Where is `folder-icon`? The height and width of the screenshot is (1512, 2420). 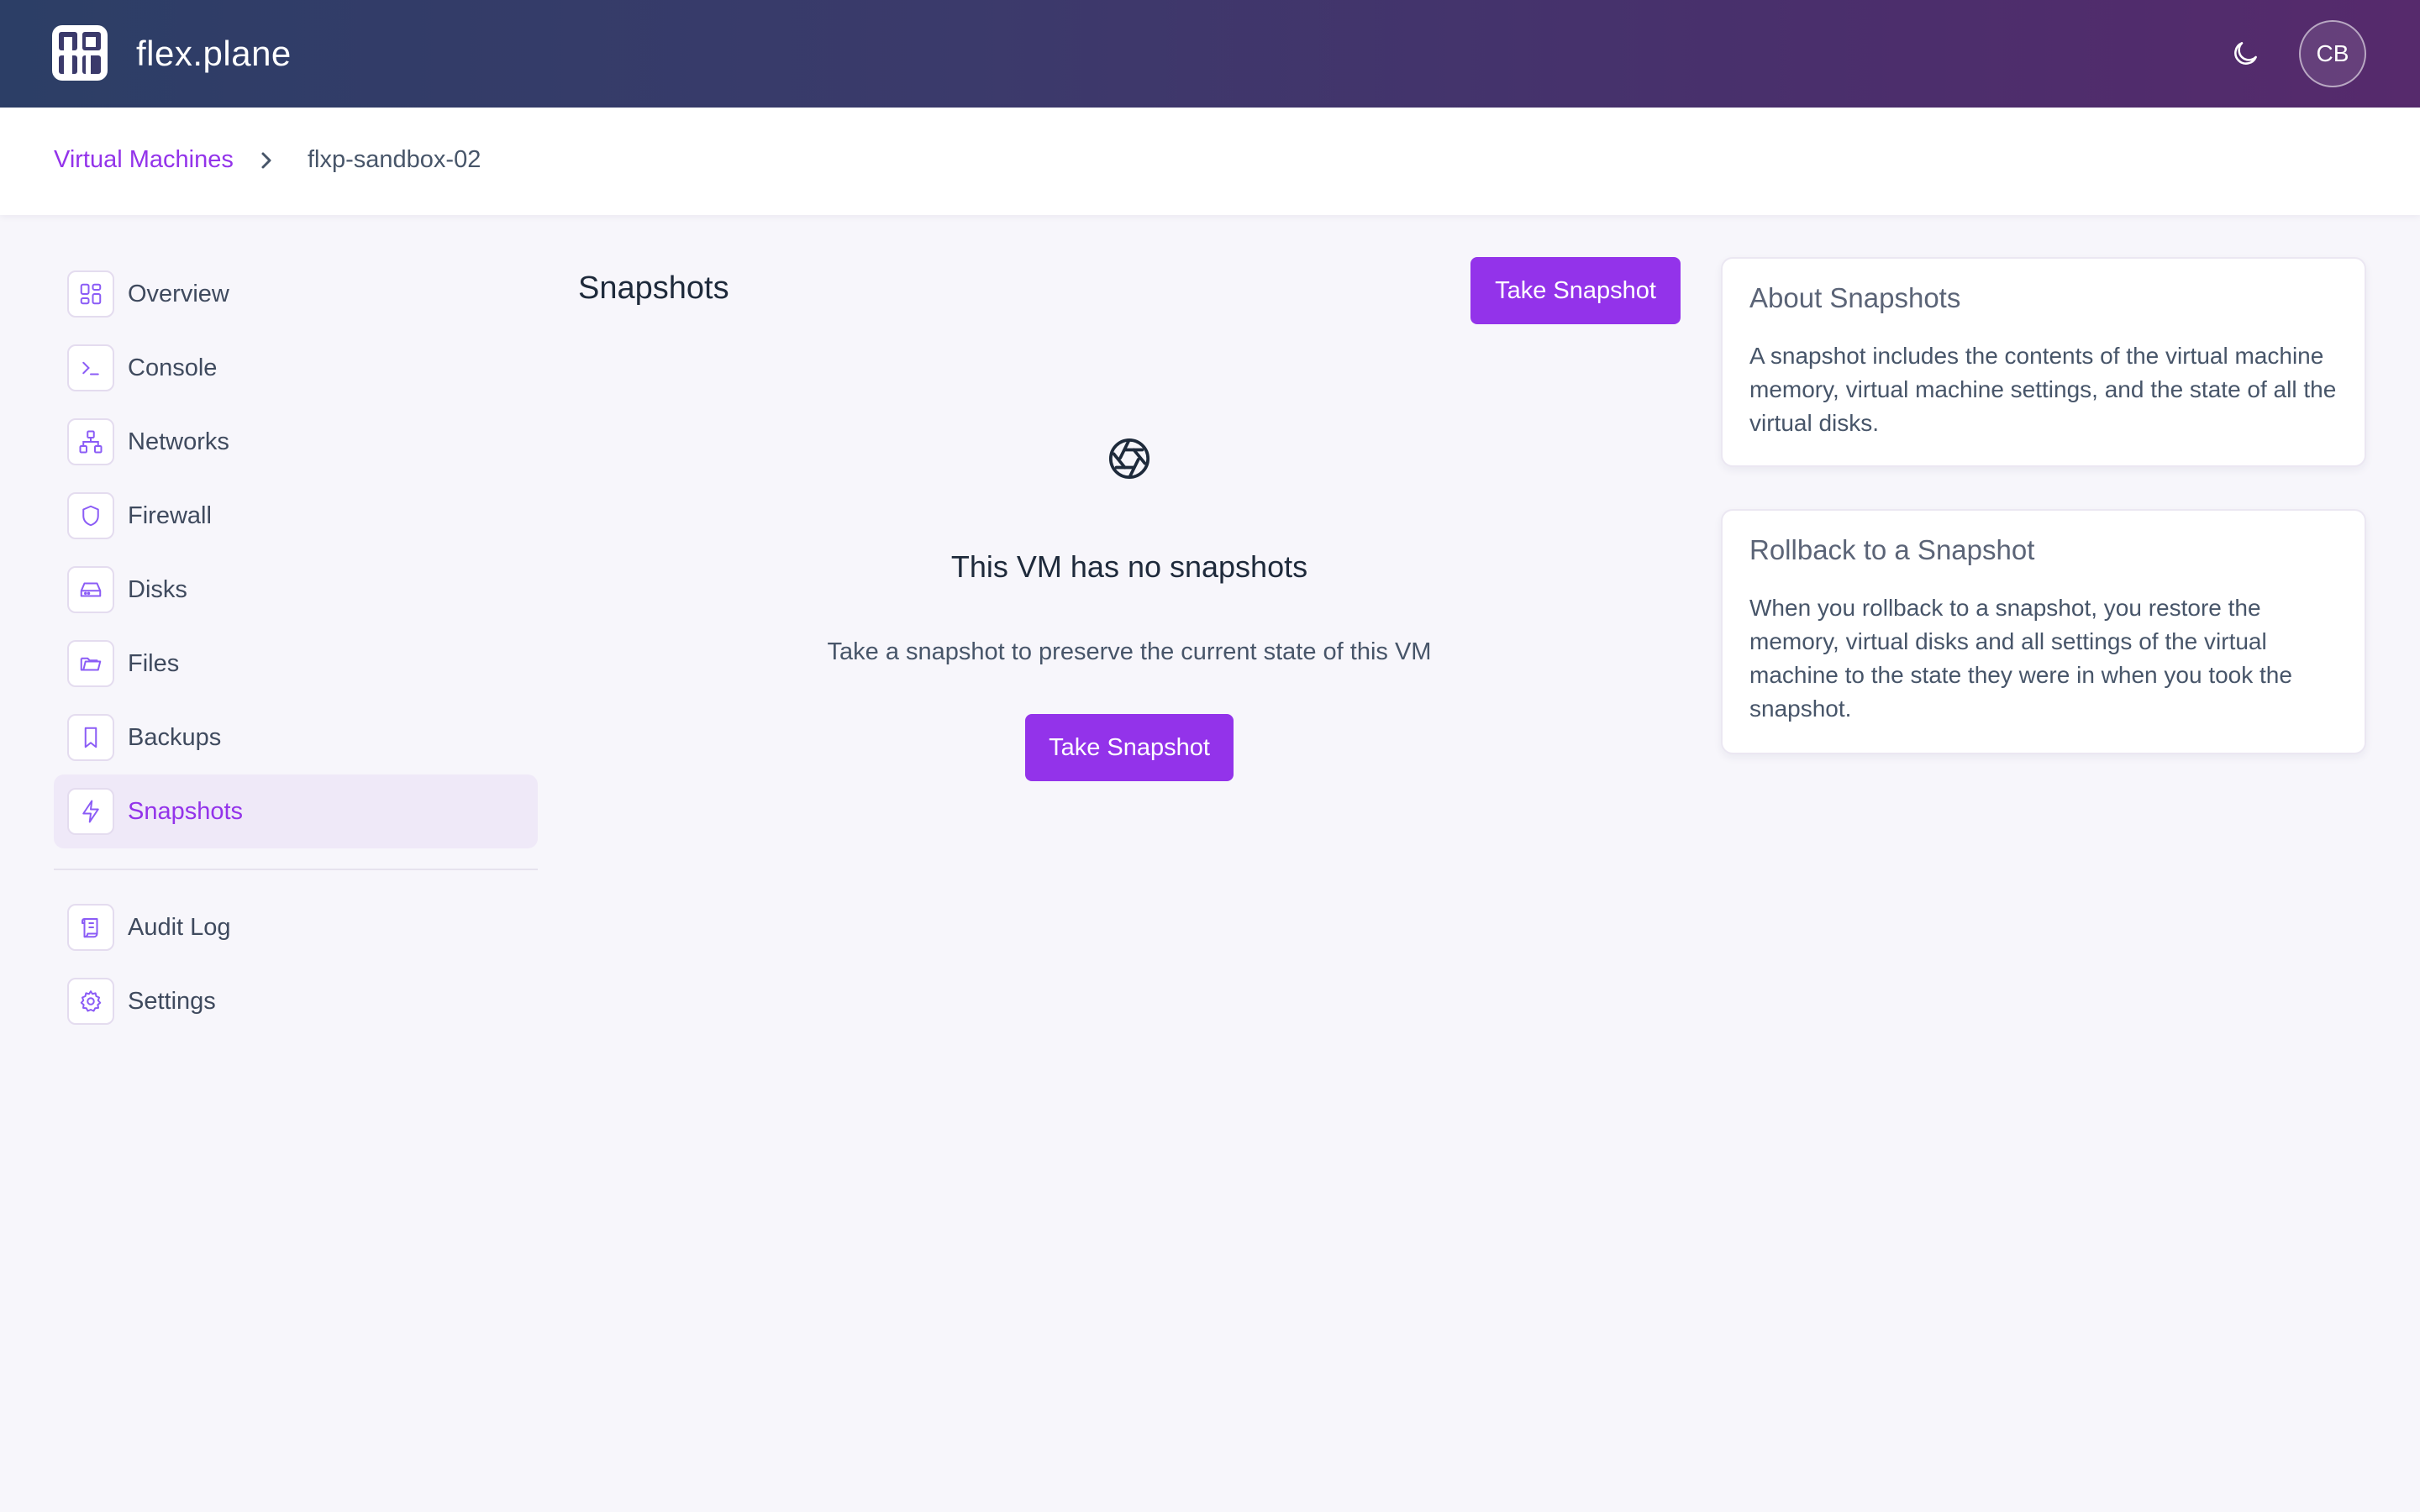 folder-icon is located at coordinates (90, 663).